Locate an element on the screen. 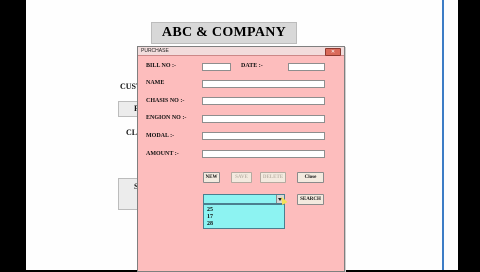  dialog-titlebar: PURCHASE ✕ is located at coordinates (241, 51).